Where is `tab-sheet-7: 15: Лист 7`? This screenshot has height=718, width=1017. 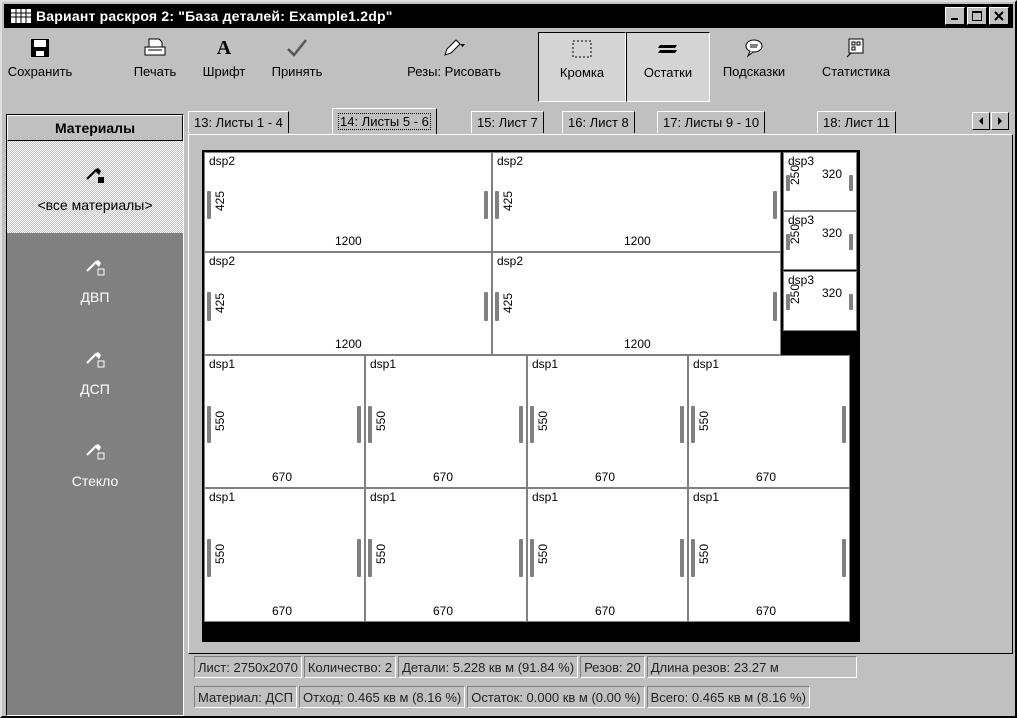 tab-sheet-7: 15: Лист 7 is located at coordinates (507, 122).